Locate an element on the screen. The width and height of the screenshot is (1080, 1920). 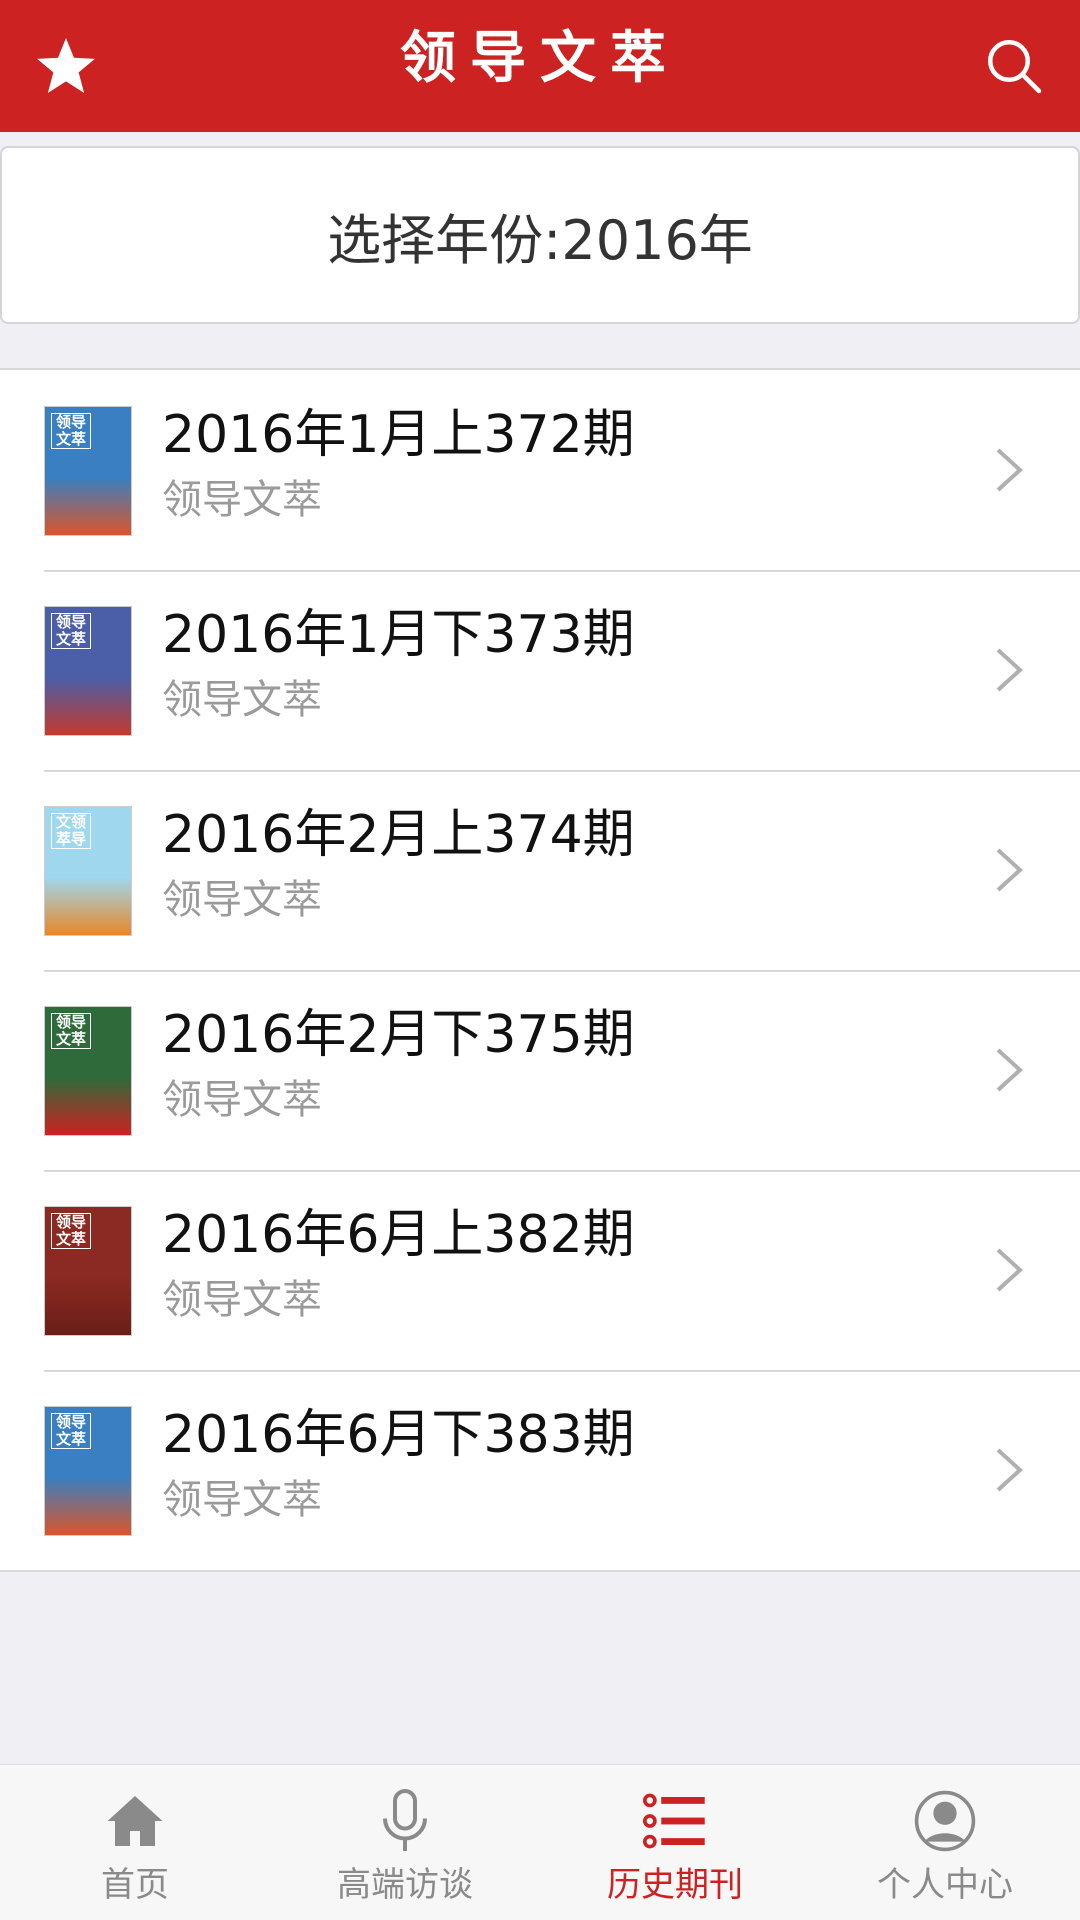
issue-title: 2016年1月下373期 is located at coordinates (398, 635).